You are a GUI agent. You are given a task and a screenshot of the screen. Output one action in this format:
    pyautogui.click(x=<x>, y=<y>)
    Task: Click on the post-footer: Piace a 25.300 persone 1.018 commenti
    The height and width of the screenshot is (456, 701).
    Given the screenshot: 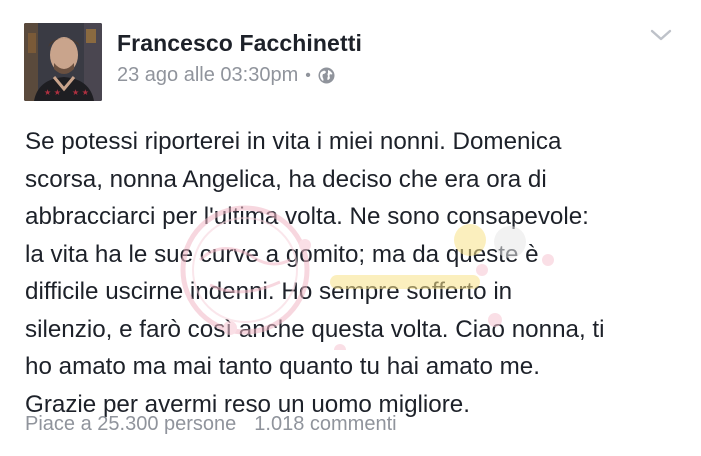 What is the action you would take?
    pyautogui.click(x=211, y=424)
    